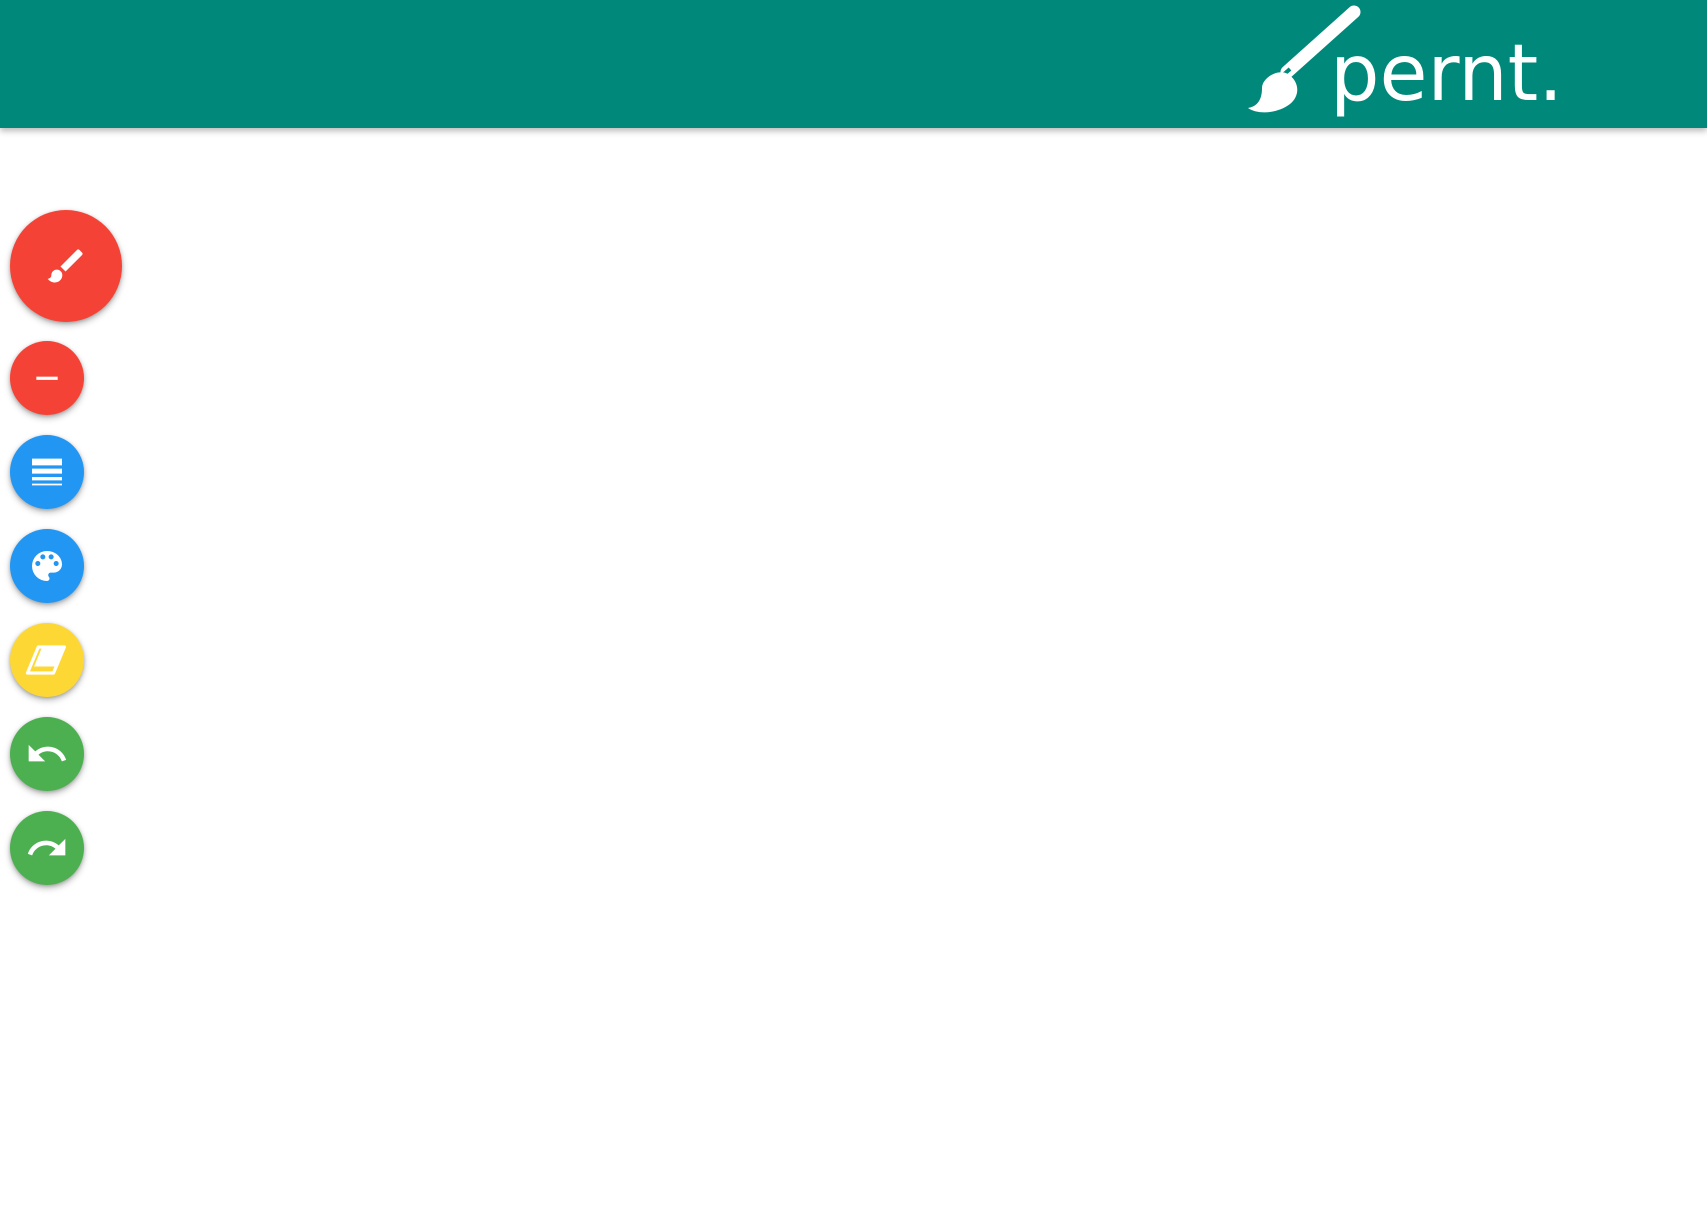  I want to click on line-width-button, so click(47, 472).